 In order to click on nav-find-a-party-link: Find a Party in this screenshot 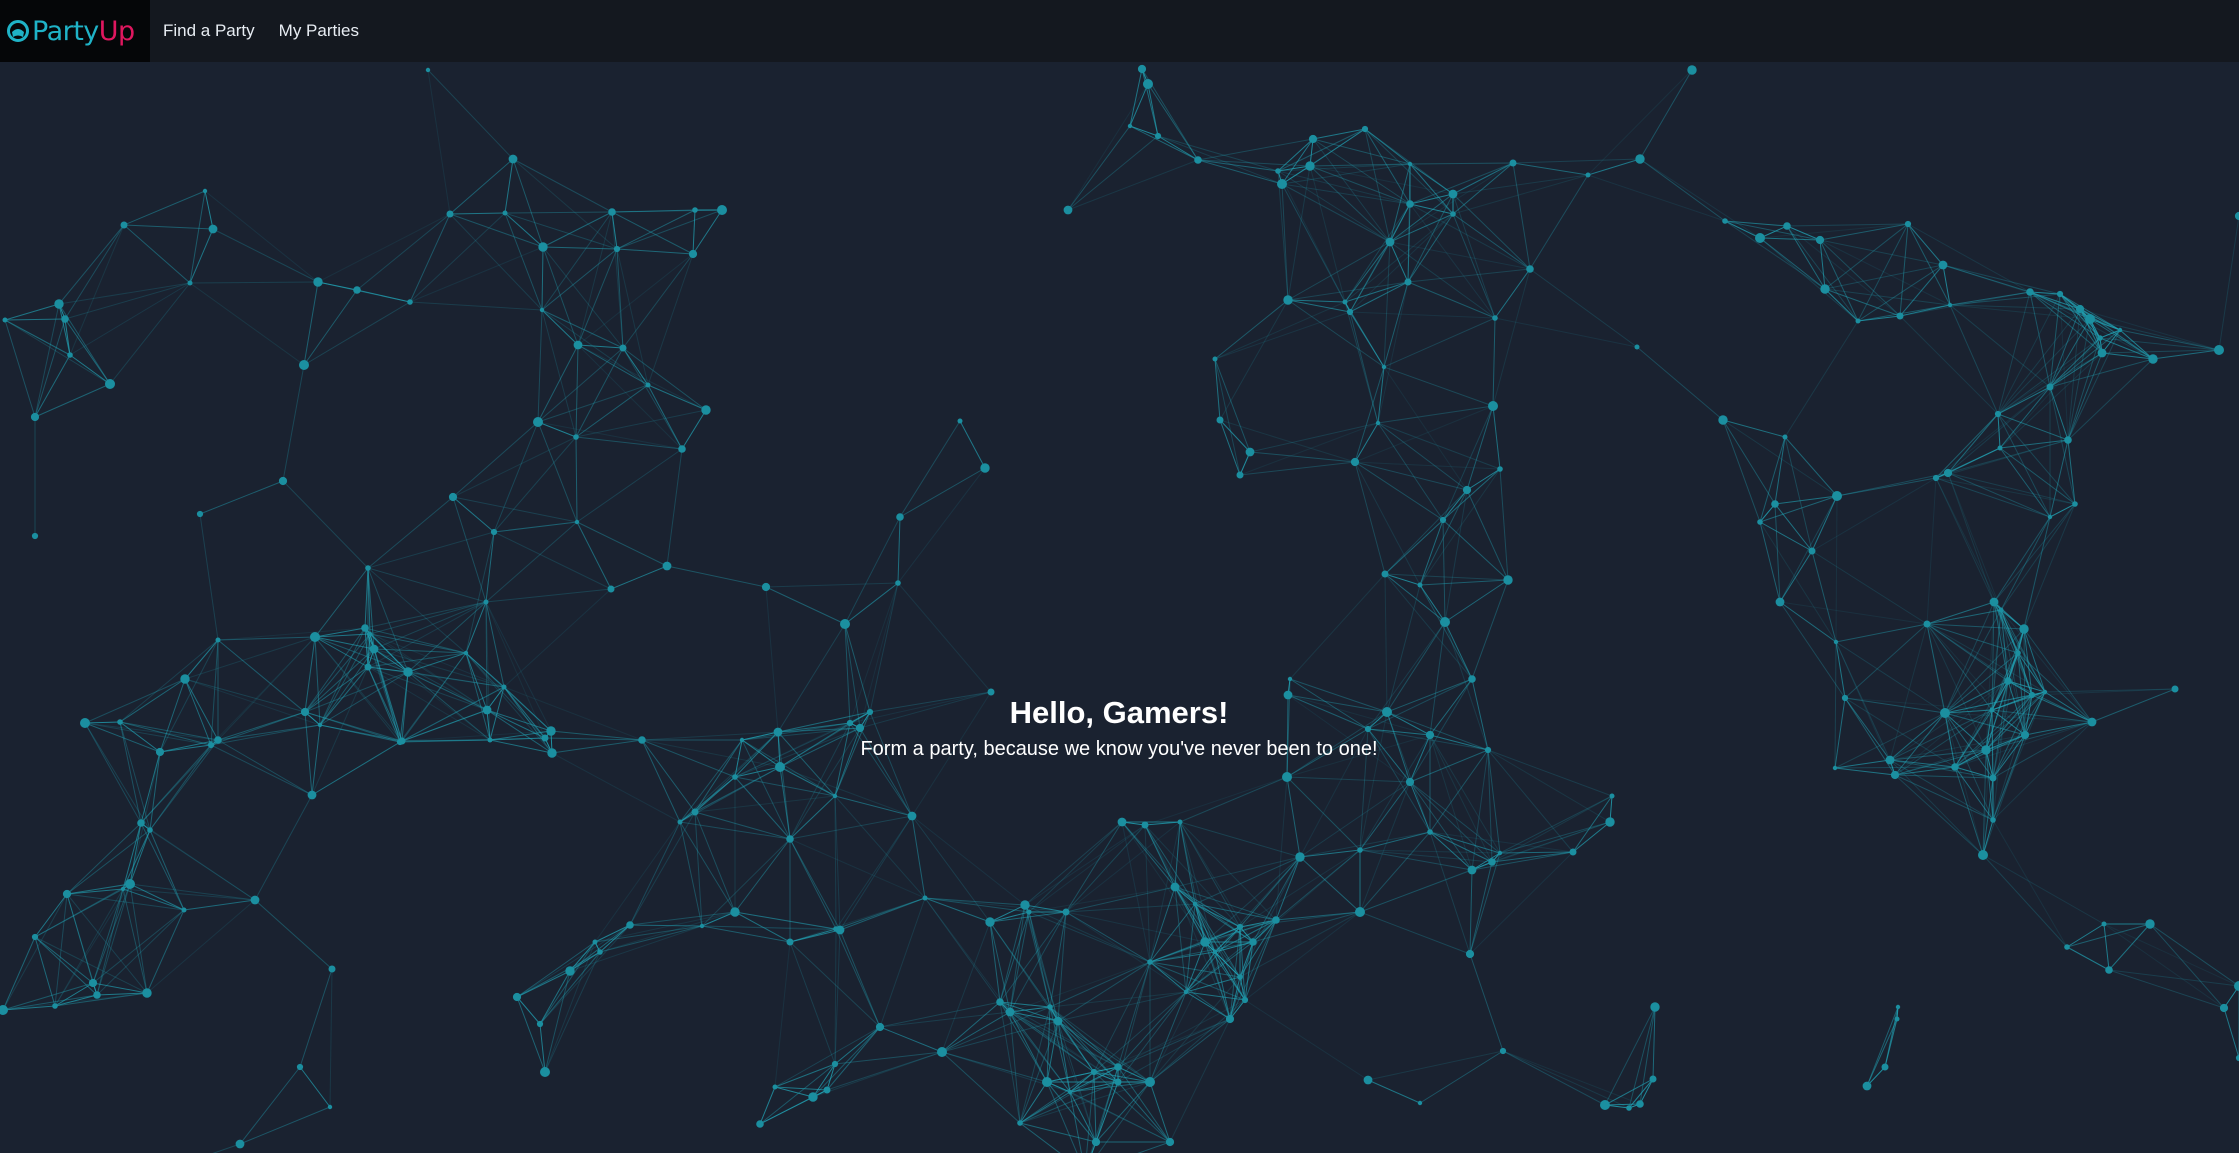, I will do `click(209, 31)`.